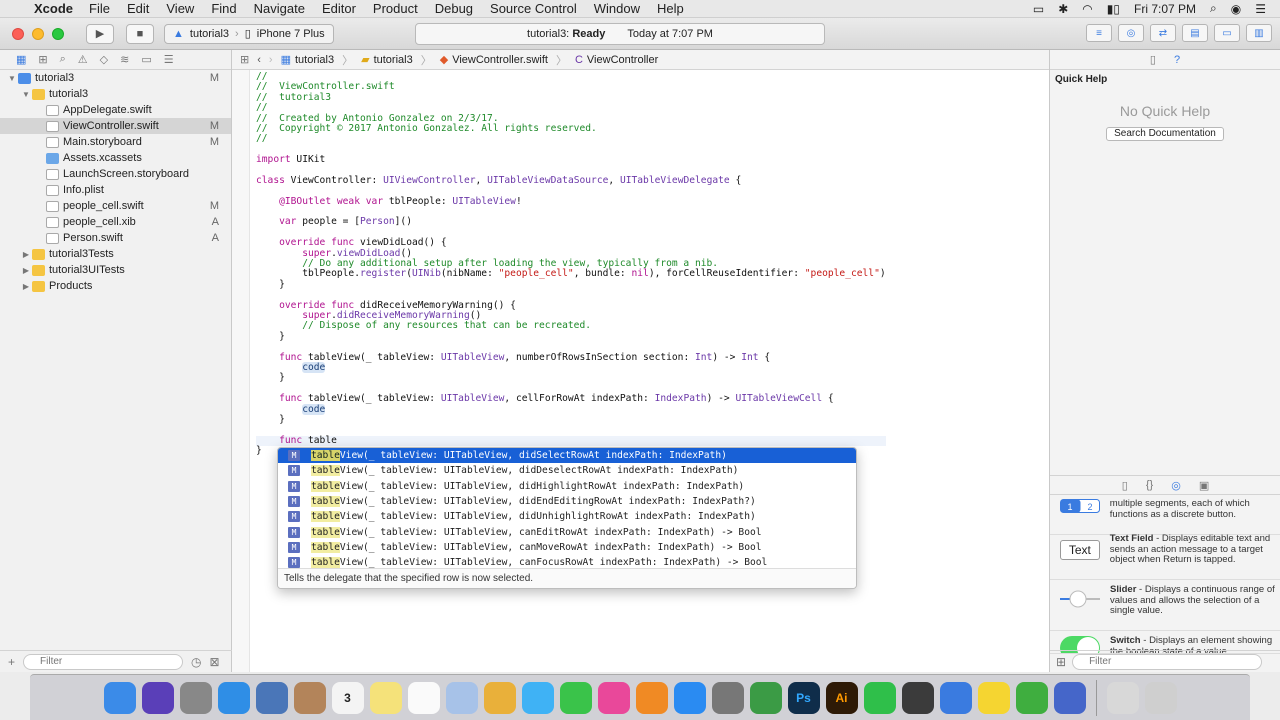 This screenshot has height=720, width=1280. Describe the element at coordinates (223, 8) in the screenshot. I see `menu-find: Find` at that location.